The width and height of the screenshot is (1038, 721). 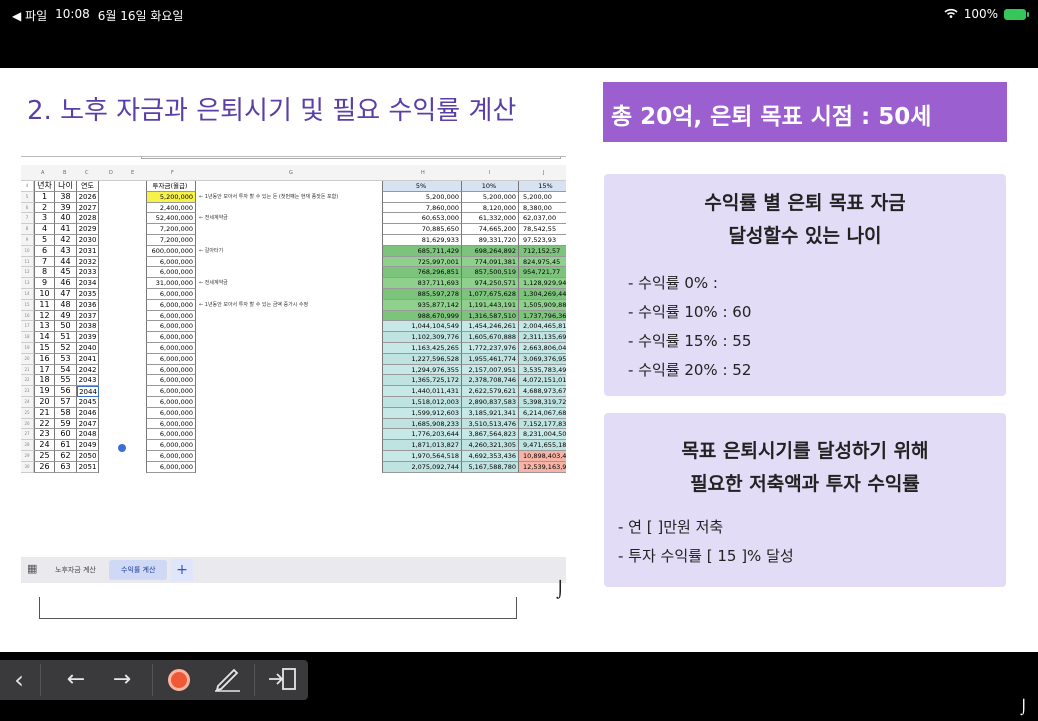 What do you see at coordinates (44, 316) in the screenshot?
I see `table-cell: 12` at bounding box center [44, 316].